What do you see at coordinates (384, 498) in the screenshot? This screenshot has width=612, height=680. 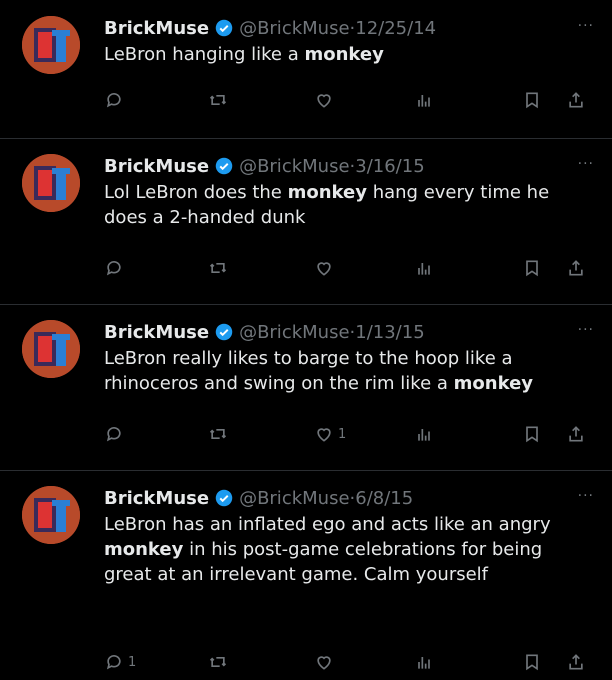 I see `tweet-date: 6/8/15` at bounding box center [384, 498].